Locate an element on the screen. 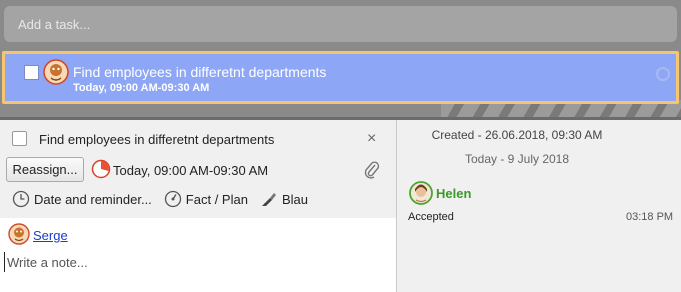 The image size is (681, 292). created-text: Created - 26.06.2018, 09:30 AM is located at coordinates (517, 135).